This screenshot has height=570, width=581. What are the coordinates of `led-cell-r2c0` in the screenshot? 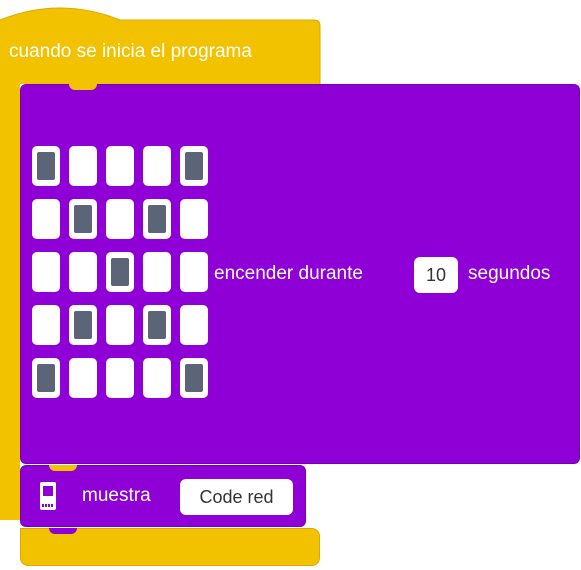 It's located at (46, 272).